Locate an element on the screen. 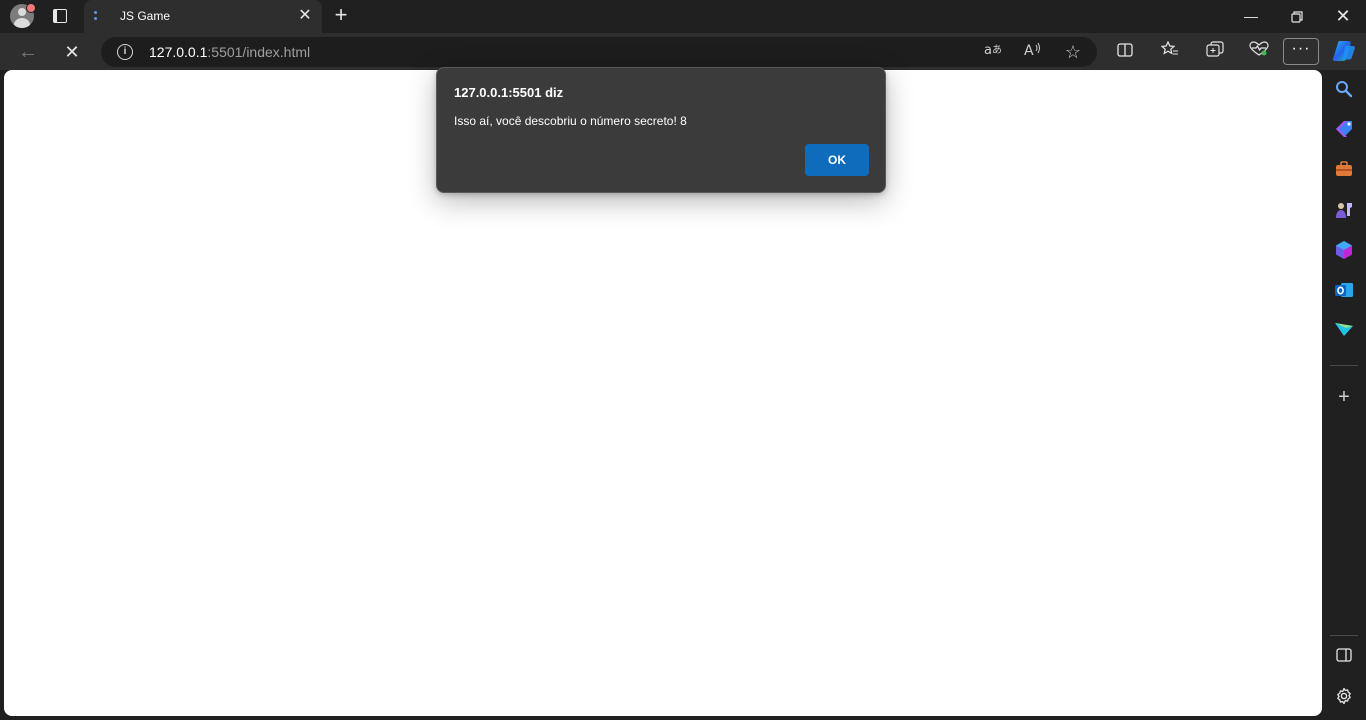 The image size is (1366, 720). tab-close-icon: ✕ is located at coordinates (305, 16).